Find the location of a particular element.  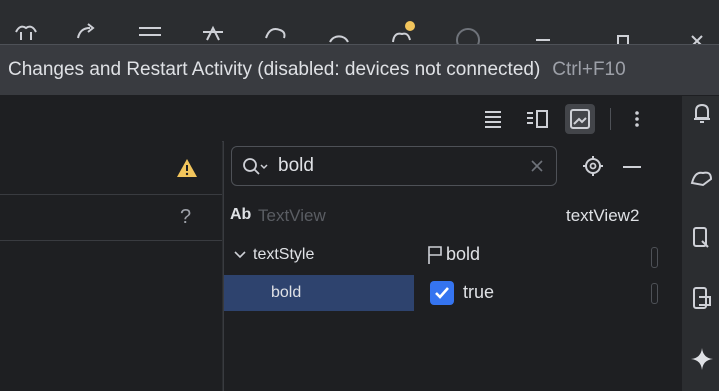

toolbar-divider is located at coordinates (610, 119).